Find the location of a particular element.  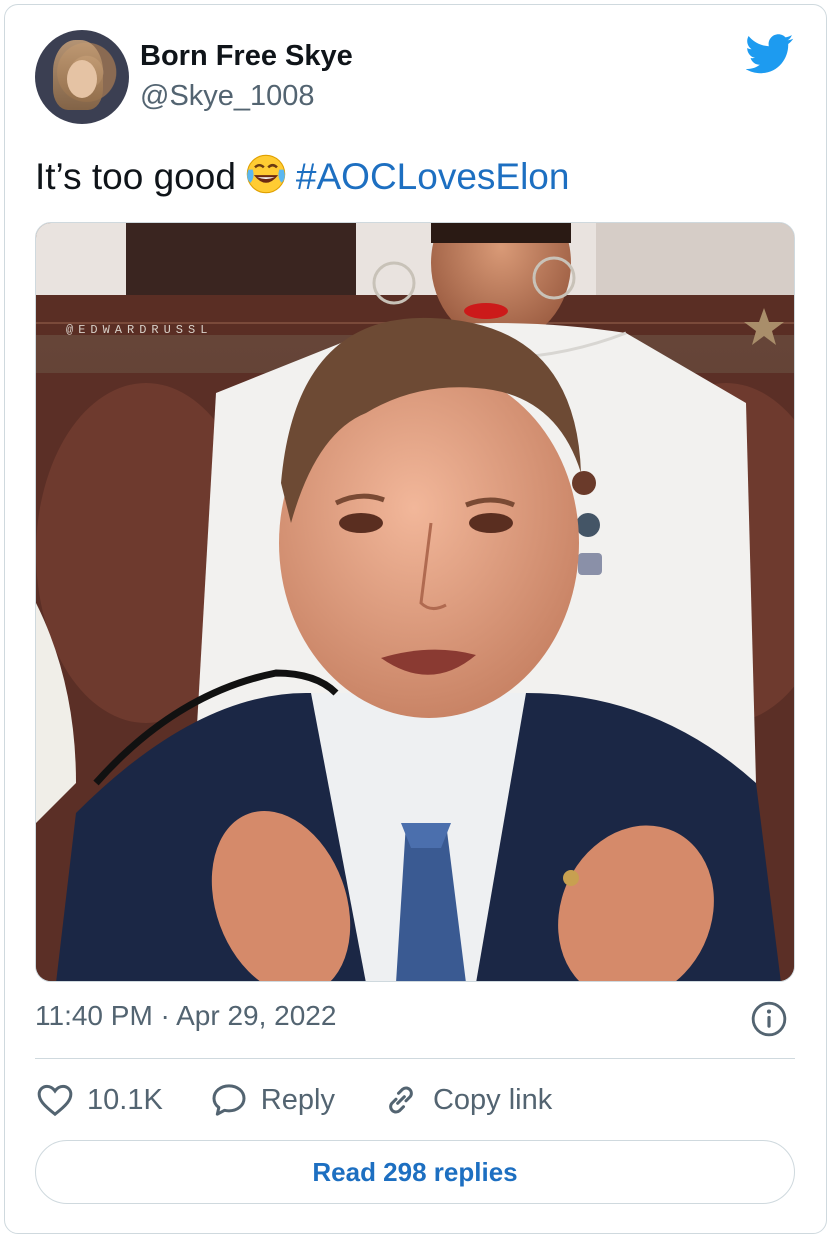

like-button: 10.1K is located at coordinates (99, 1100).